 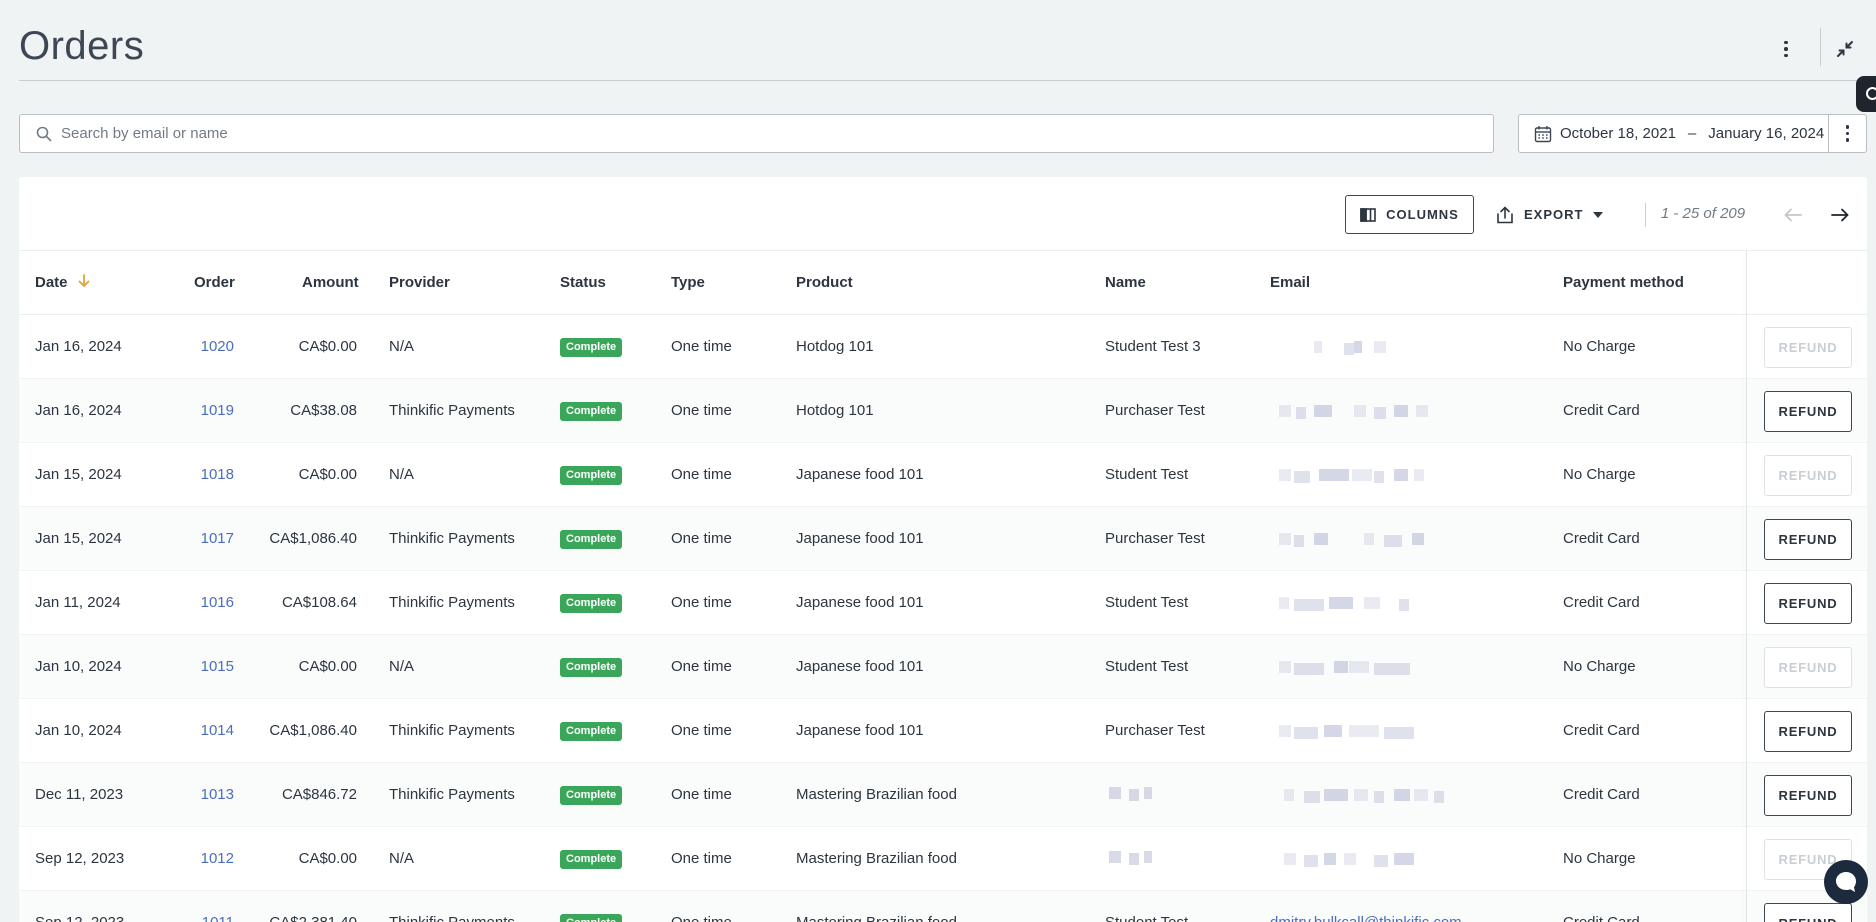 What do you see at coordinates (1866, 94) in the screenshot?
I see `help-tab` at bounding box center [1866, 94].